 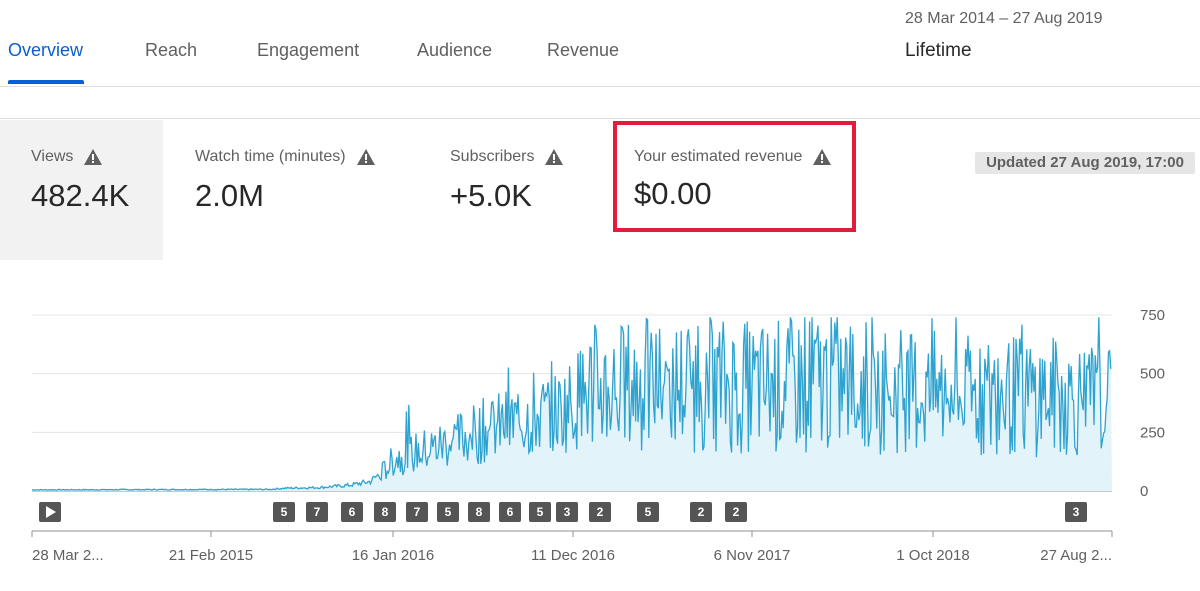 I want to click on metric-label: Watch time (minutes), so click(x=270, y=156).